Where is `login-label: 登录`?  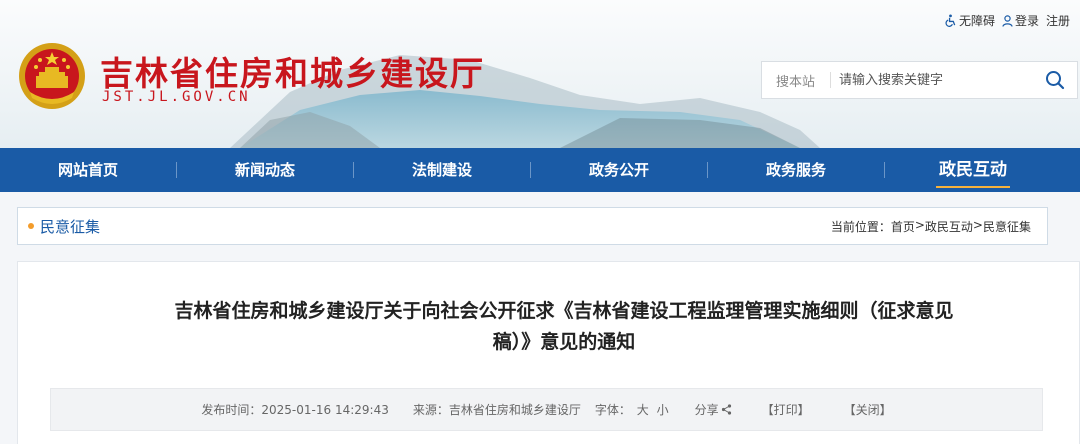
login-label: 登录 is located at coordinates (1026, 21).